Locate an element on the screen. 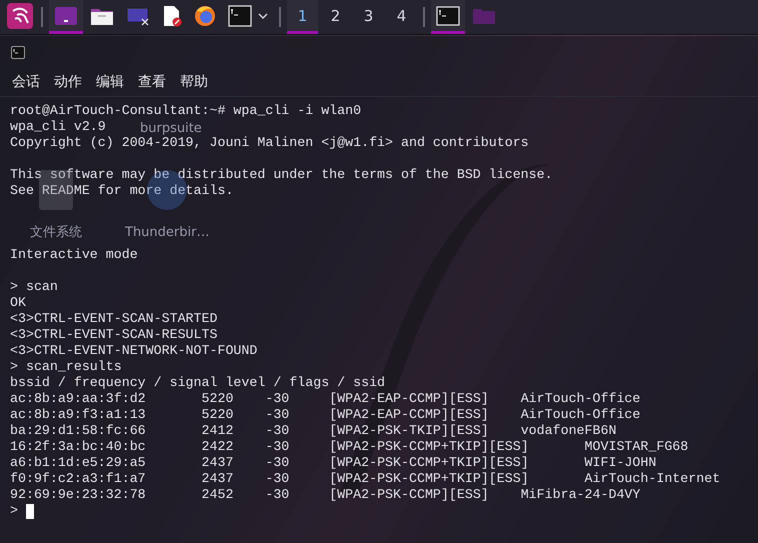 Image resolution: width=758 pixels, height=543 pixels. terminal-line: ba:29:d1:58:fc:66 2412 -30 [WPA2-PSK-TKIP][ESS] vodafoneFB6N is located at coordinates (313, 431).